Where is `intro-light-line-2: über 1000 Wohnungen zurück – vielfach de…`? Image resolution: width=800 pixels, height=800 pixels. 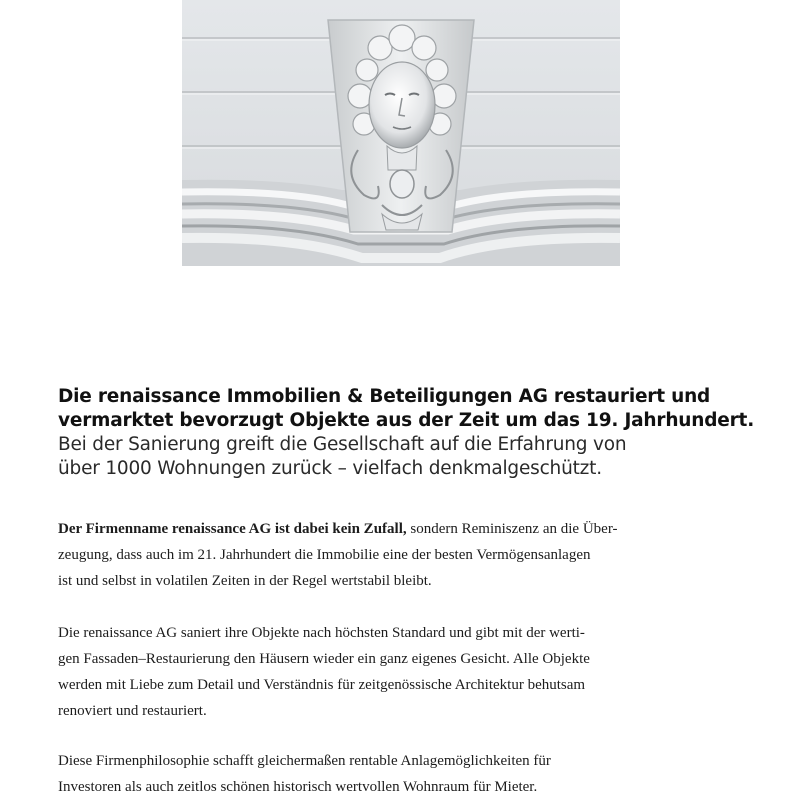 intro-light-line-2: über 1000 Wohnungen zurück – vielfach de… is located at coordinates (330, 468).